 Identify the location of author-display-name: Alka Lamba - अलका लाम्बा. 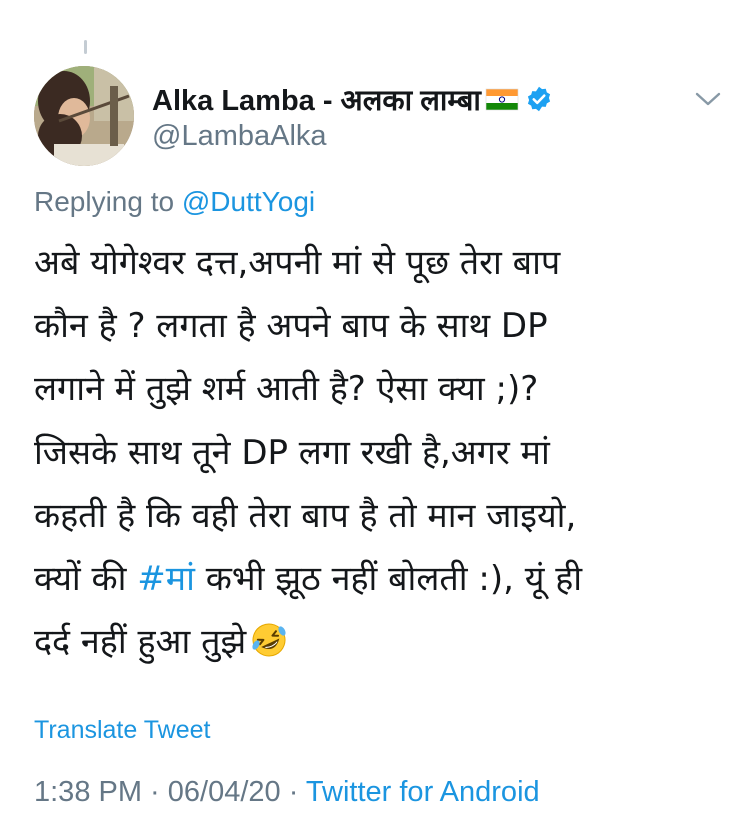
(316, 99).